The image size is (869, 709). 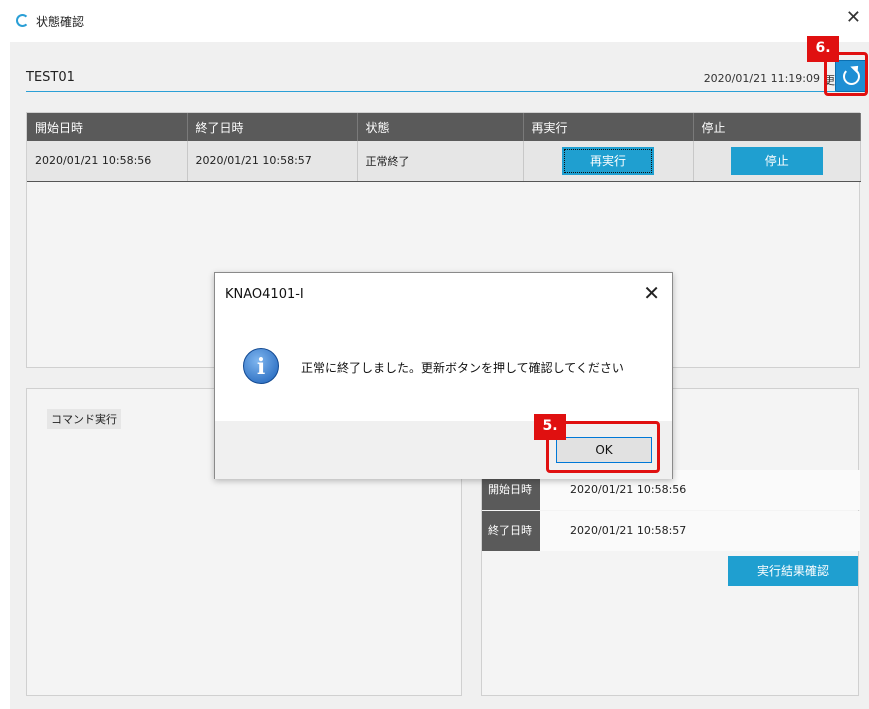 What do you see at coordinates (272, 127) in the screenshot?
I see `col-header-end: 終了日時` at bounding box center [272, 127].